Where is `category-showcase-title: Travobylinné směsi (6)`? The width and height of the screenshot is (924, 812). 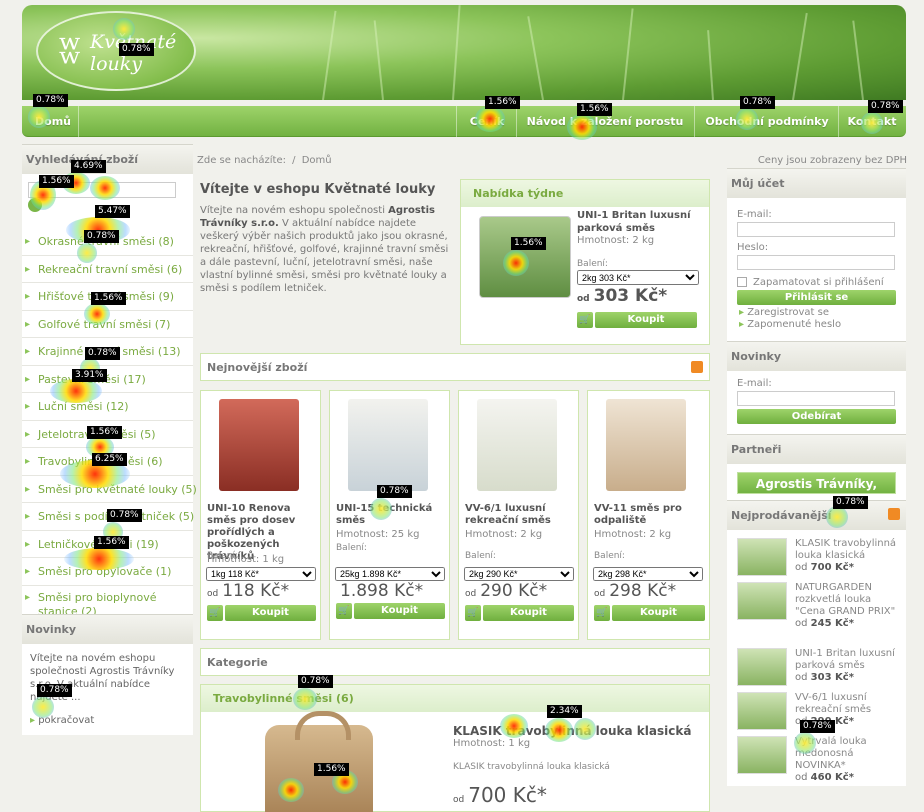
category-showcase-title: Travobylinné směsi (6) is located at coordinates (283, 698).